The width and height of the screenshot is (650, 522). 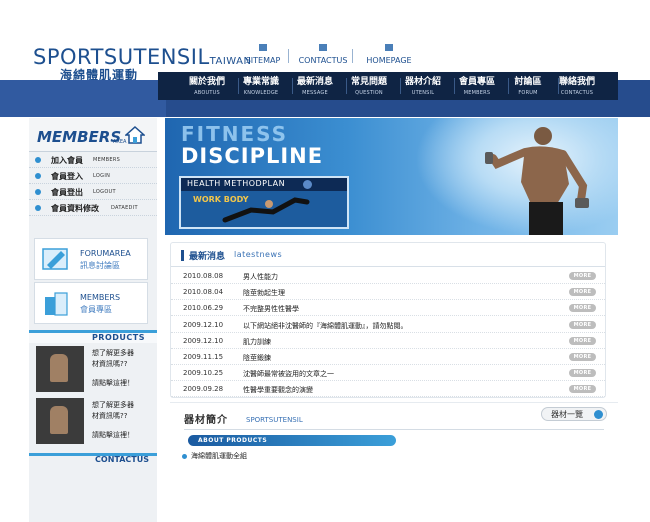 I want to click on product-item-link: 海綿體肌運動全組, so click(x=214, y=456).